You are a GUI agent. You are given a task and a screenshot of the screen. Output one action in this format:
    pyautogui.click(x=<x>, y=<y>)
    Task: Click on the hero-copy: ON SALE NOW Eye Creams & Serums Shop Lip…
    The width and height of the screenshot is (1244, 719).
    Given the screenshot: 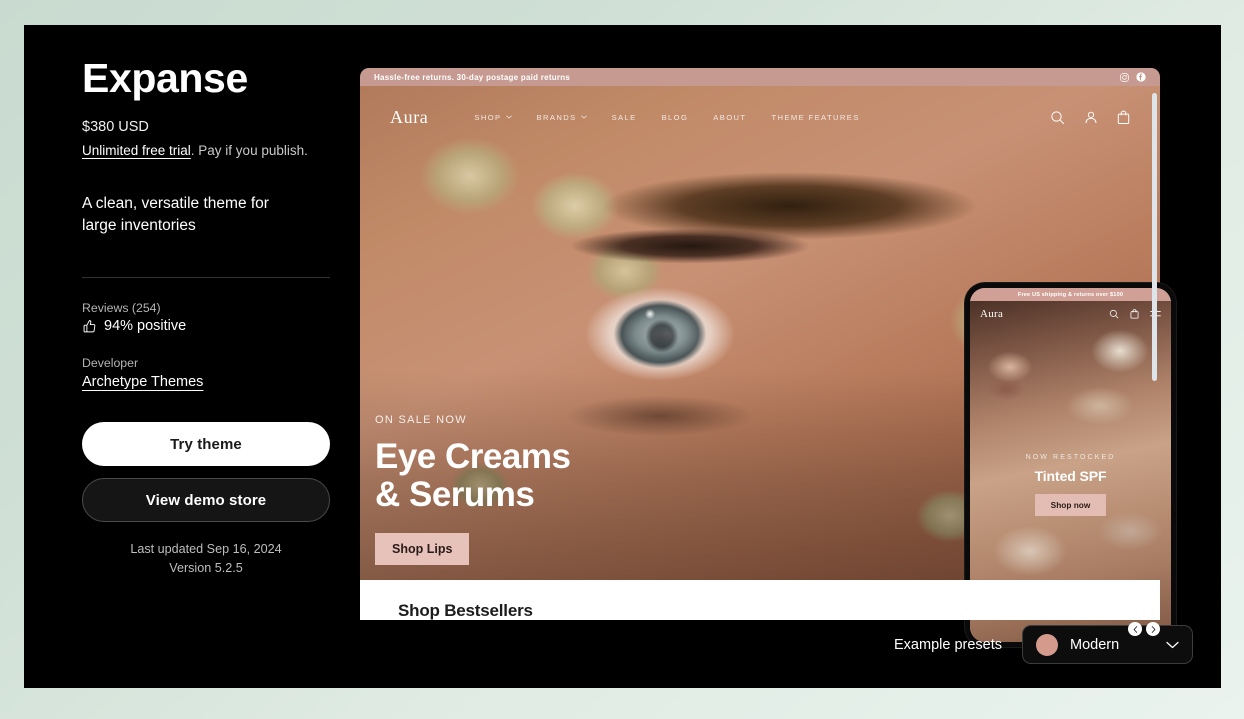 What is the action you would take?
    pyautogui.click(x=473, y=489)
    